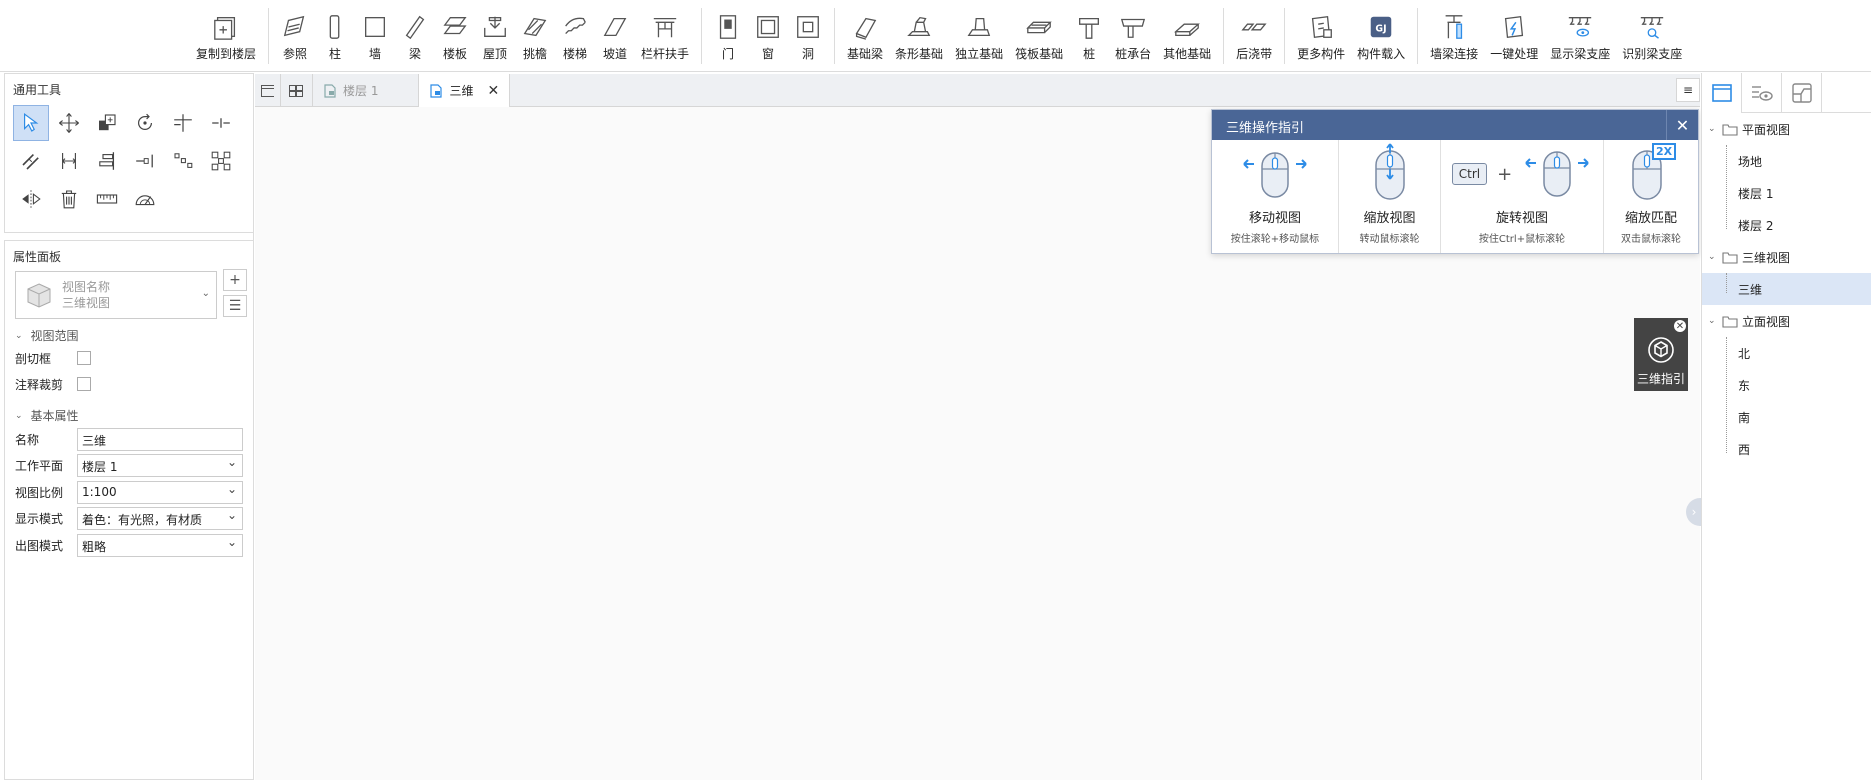 The image size is (1871, 780). I want to click on ribbon-button-opening: 洞, so click(808, 34).